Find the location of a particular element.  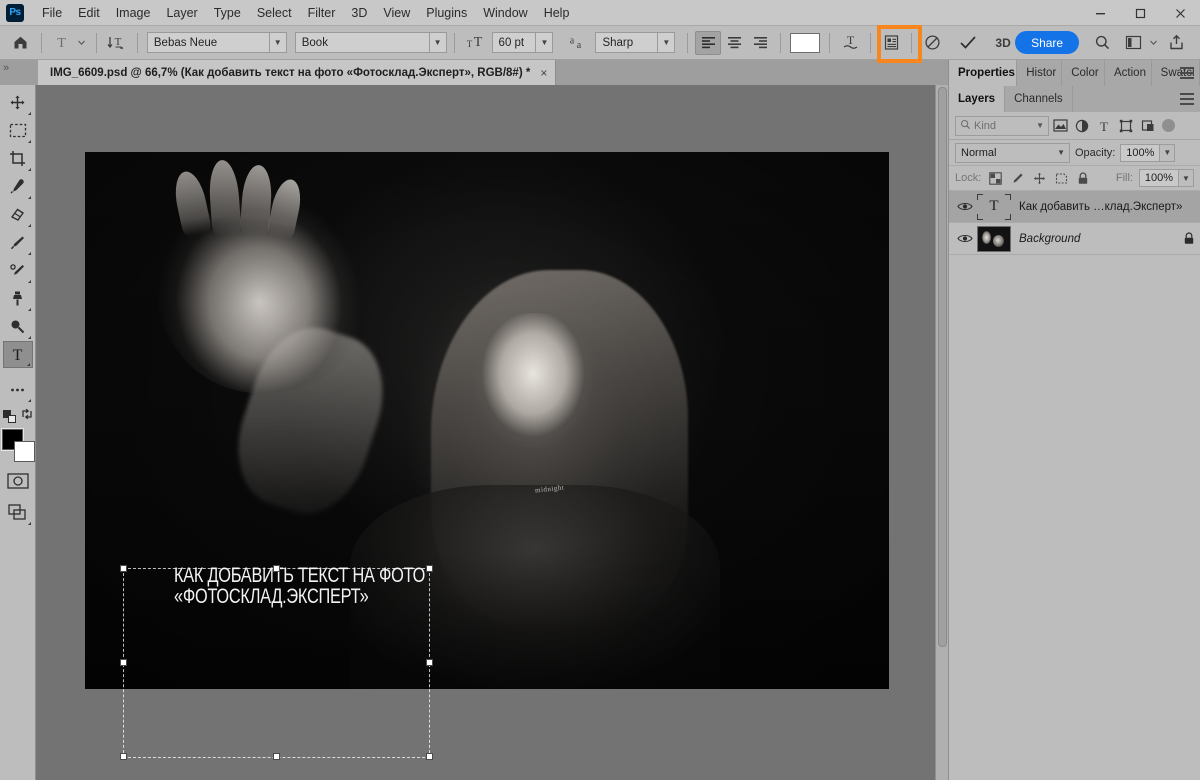

move-tool is located at coordinates (18, 102).